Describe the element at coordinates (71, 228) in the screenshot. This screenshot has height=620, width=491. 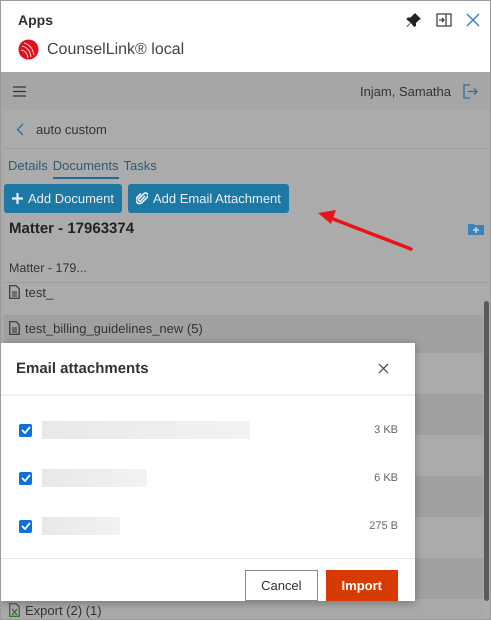
I see `matter-title: Matter - 17963374` at that location.